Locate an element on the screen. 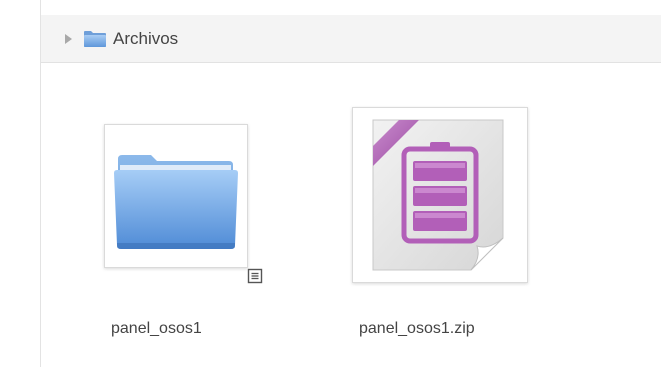 This screenshot has width=661, height=367. triangle-right-icon is located at coordinates (68, 38).